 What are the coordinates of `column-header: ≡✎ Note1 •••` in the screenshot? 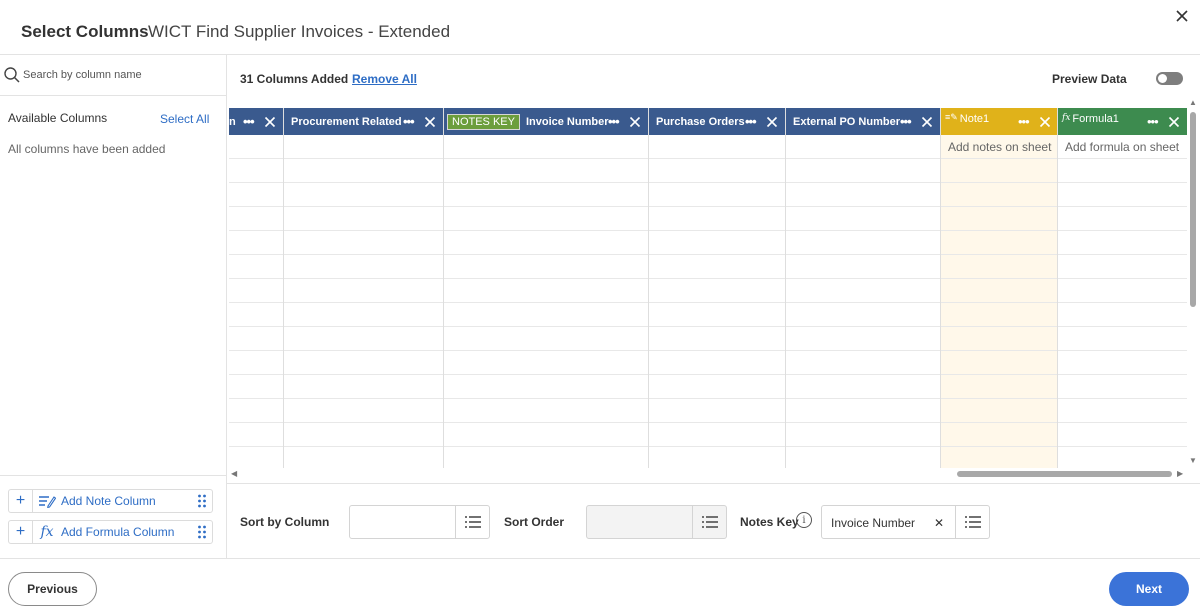 It's located at (999, 121).